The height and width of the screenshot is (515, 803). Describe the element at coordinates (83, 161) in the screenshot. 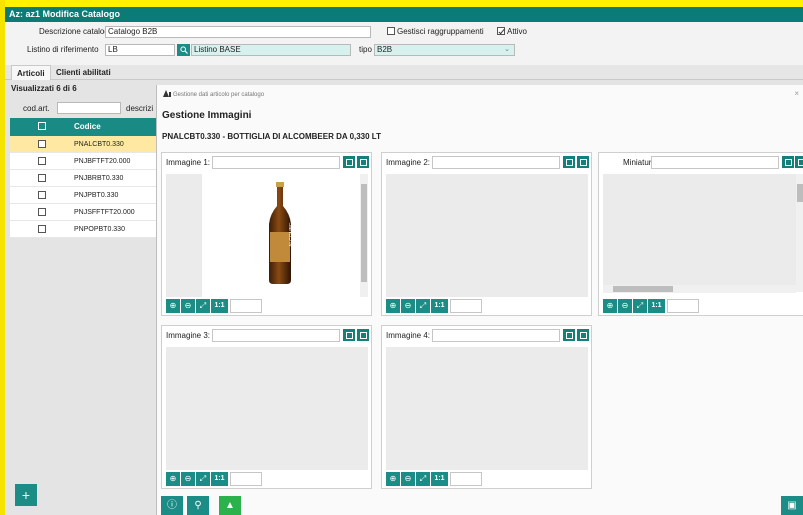

I see `table-row: PNJBFTFT20.000` at that location.